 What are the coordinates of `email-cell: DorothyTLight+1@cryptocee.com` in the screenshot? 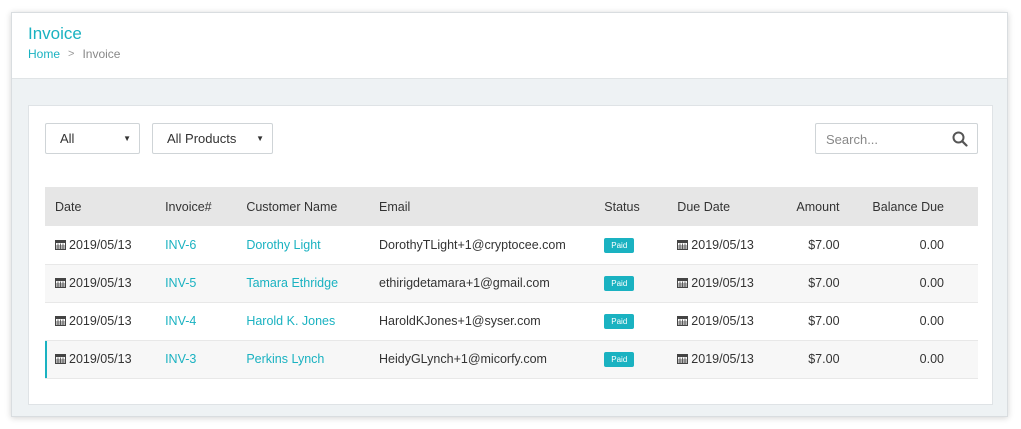 It's located at (472, 244).